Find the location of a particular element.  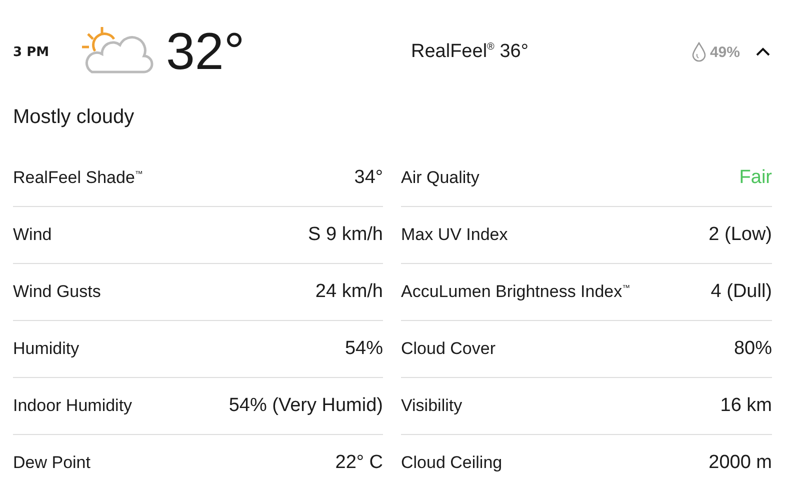

detail-label: Air Quality is located at coordinates (440, 178).